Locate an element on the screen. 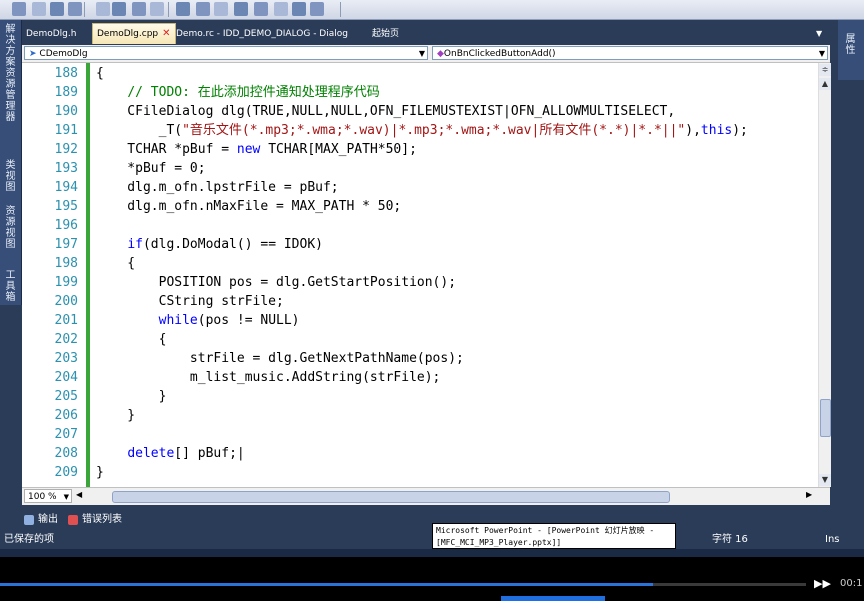 This screenshot has width=864, height=601. code-line: 204 m_list_music.AddString(strFile); is located at coordinates (420, 377).